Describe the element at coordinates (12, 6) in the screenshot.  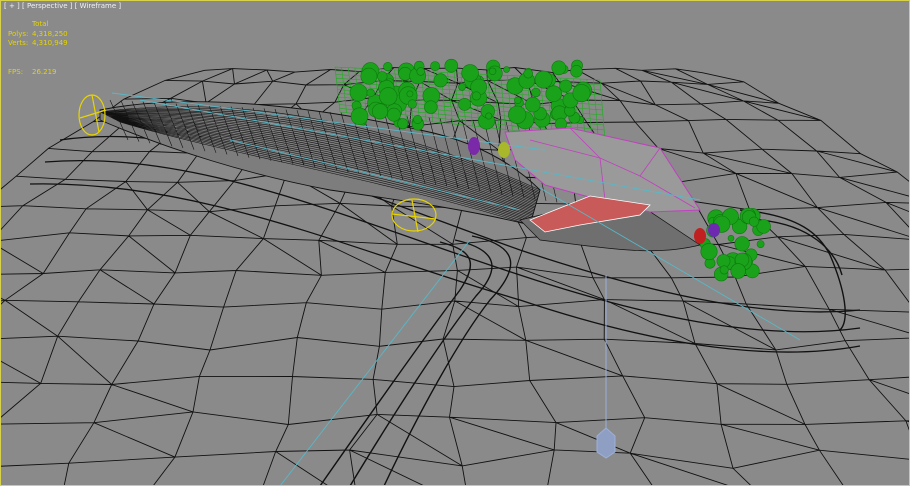
I see `viewport-plus-menu: [ + ]` at that location.